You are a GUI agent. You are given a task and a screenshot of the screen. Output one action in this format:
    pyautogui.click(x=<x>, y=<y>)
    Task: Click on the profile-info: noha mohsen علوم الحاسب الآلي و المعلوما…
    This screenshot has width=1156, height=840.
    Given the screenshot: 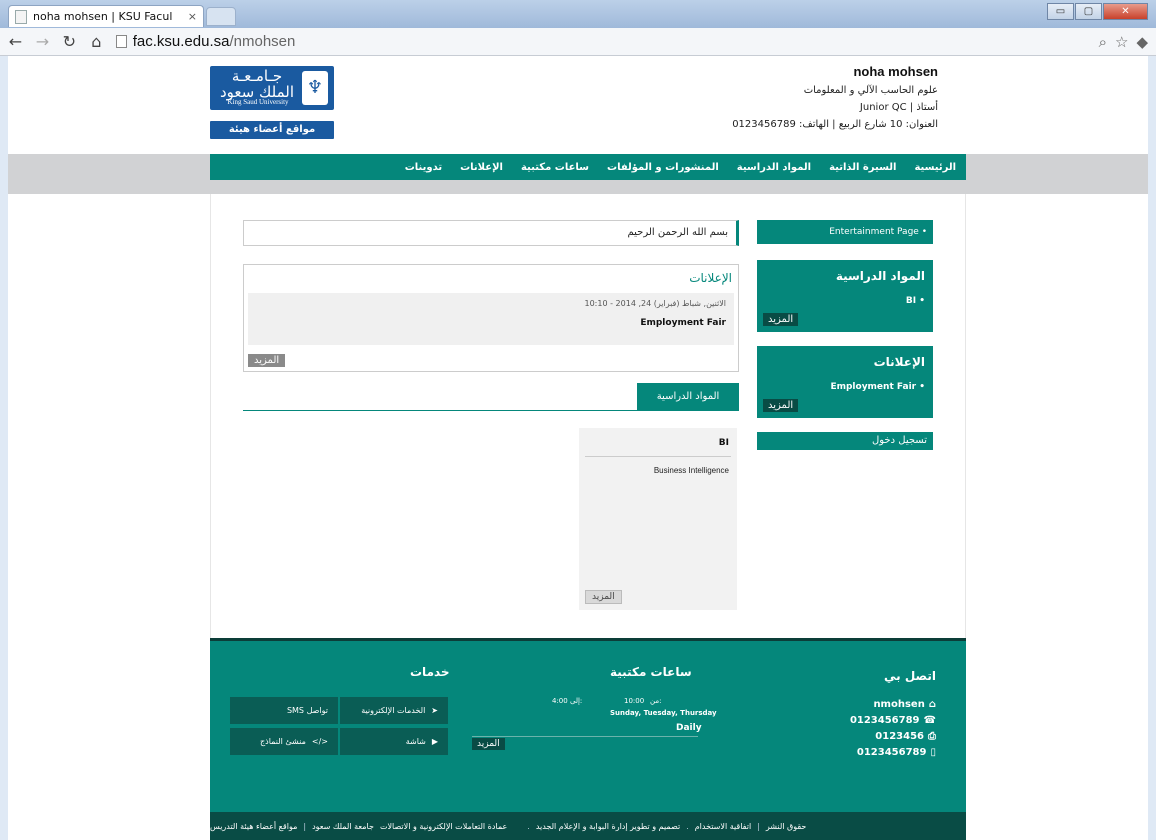 What is the action you would take?
    pyautogui.click(x=778, y=97)
    